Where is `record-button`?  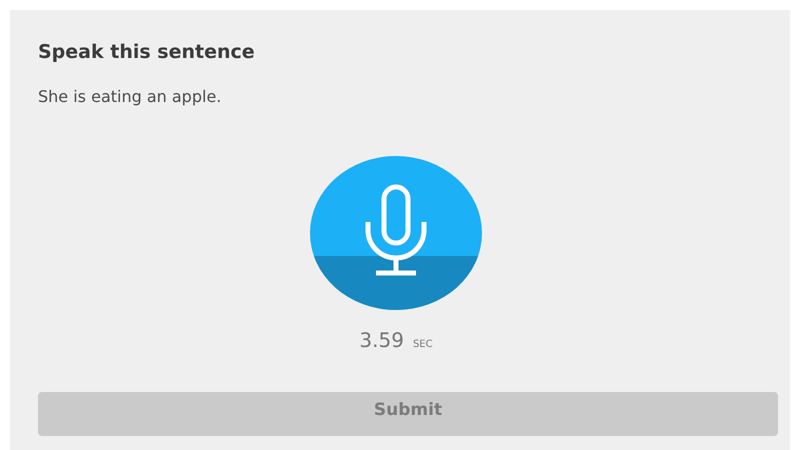
record-button is located at coordinates (396, 233).